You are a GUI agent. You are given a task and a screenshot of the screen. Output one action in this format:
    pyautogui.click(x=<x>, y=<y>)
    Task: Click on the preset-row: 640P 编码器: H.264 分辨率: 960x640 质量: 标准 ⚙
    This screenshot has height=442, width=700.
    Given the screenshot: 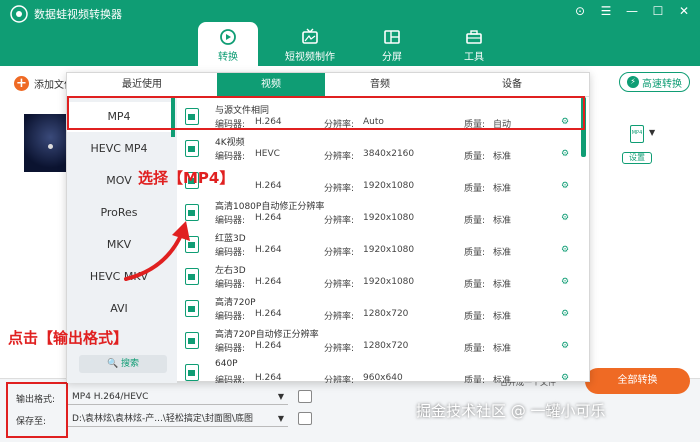 What is the action you would take?
    pyautogui.click(x=379, y=369)
    